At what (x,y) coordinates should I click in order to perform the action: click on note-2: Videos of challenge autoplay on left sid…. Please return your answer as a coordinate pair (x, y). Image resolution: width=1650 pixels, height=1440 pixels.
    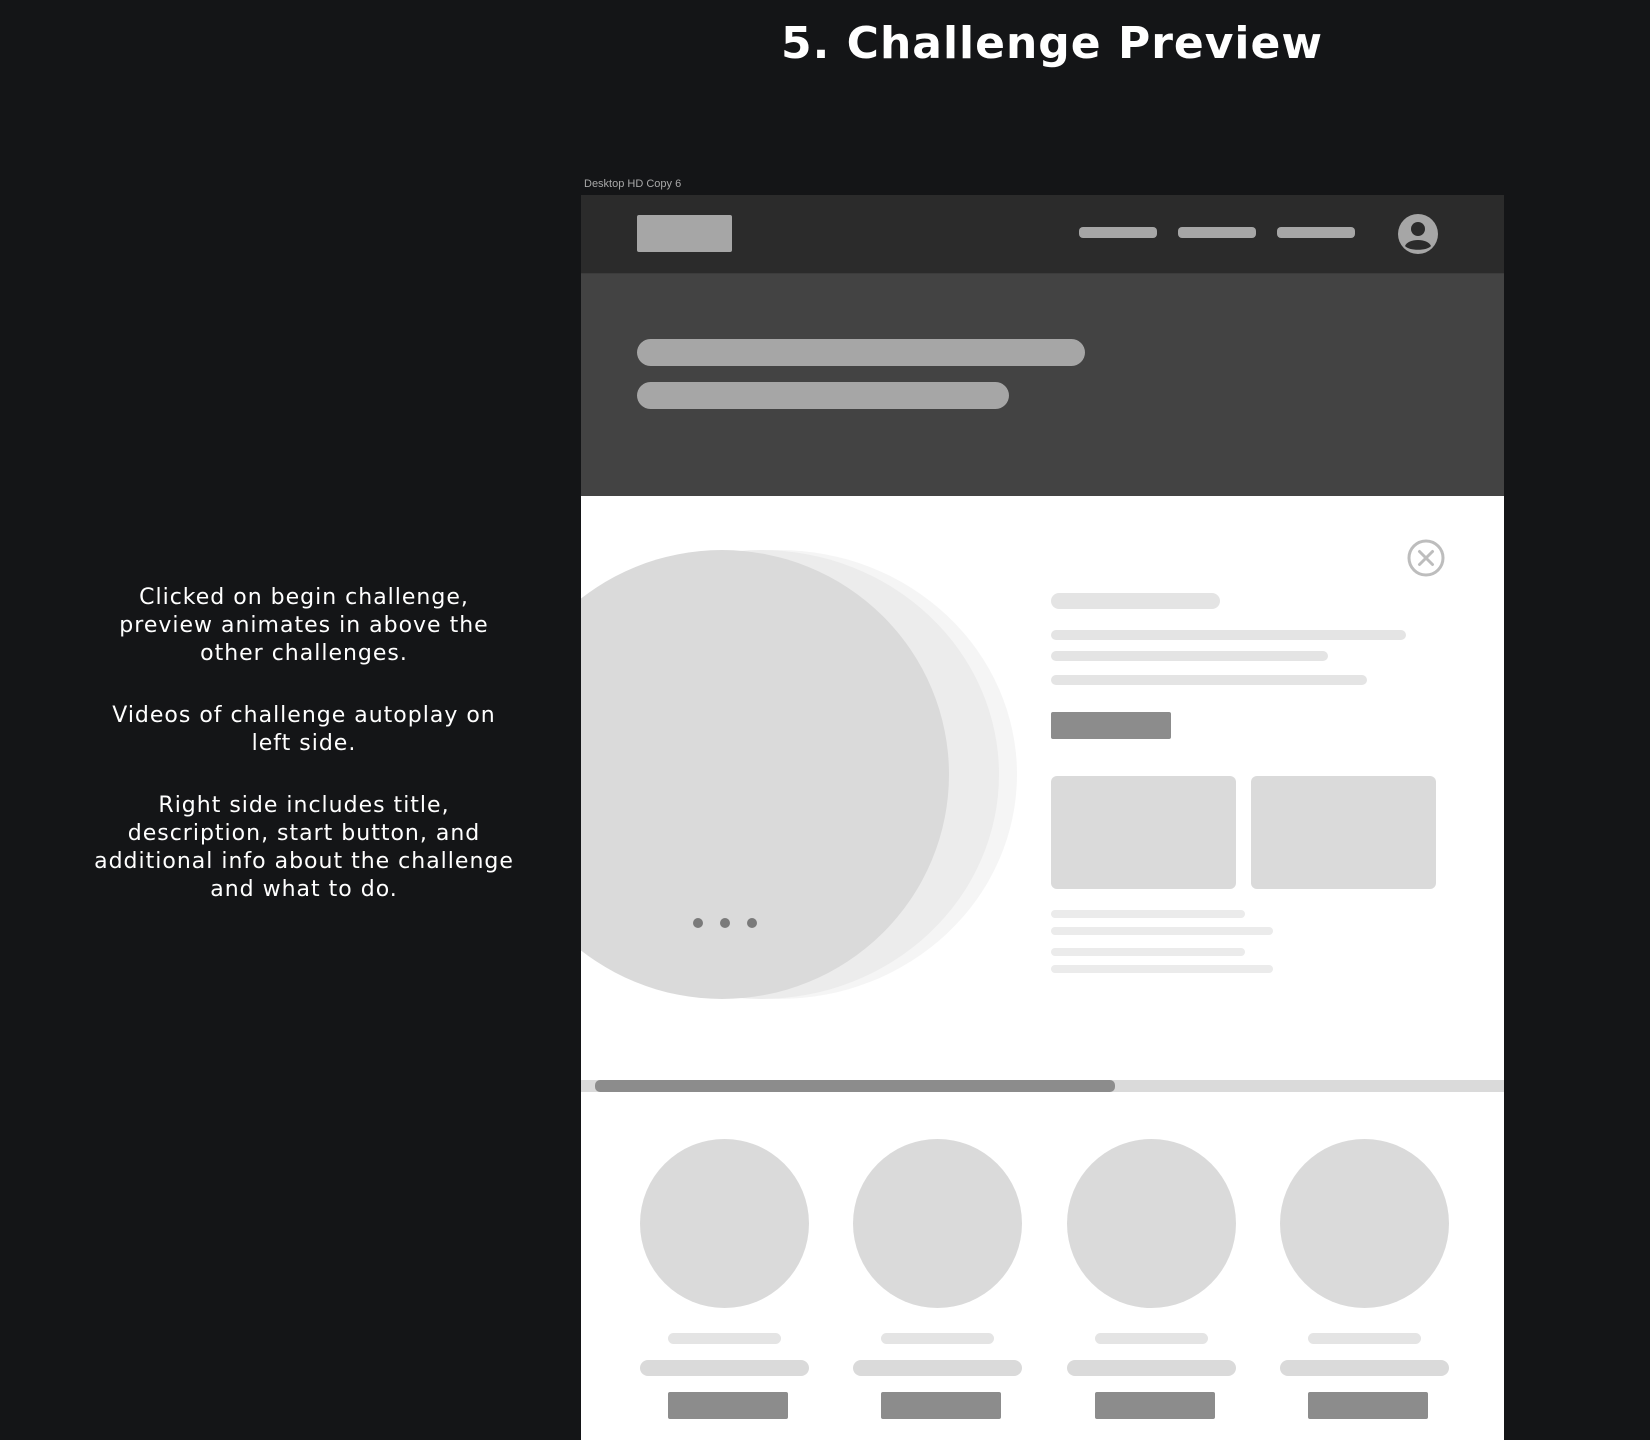
    Looking at the image, I should click on (304, 729).